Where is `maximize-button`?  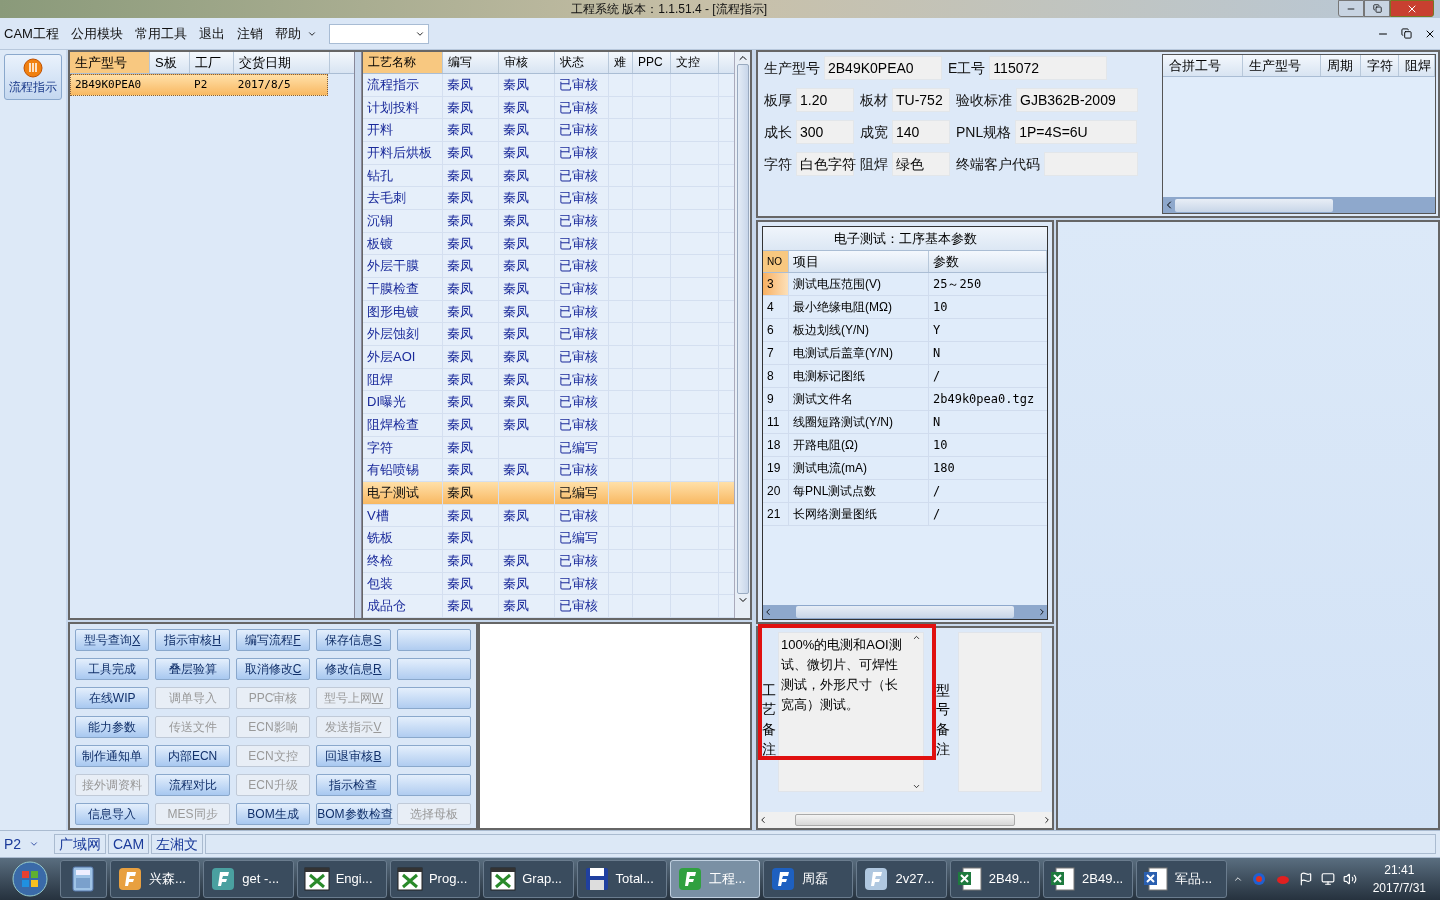 maximize-button is located at coordinates (1377, 8).